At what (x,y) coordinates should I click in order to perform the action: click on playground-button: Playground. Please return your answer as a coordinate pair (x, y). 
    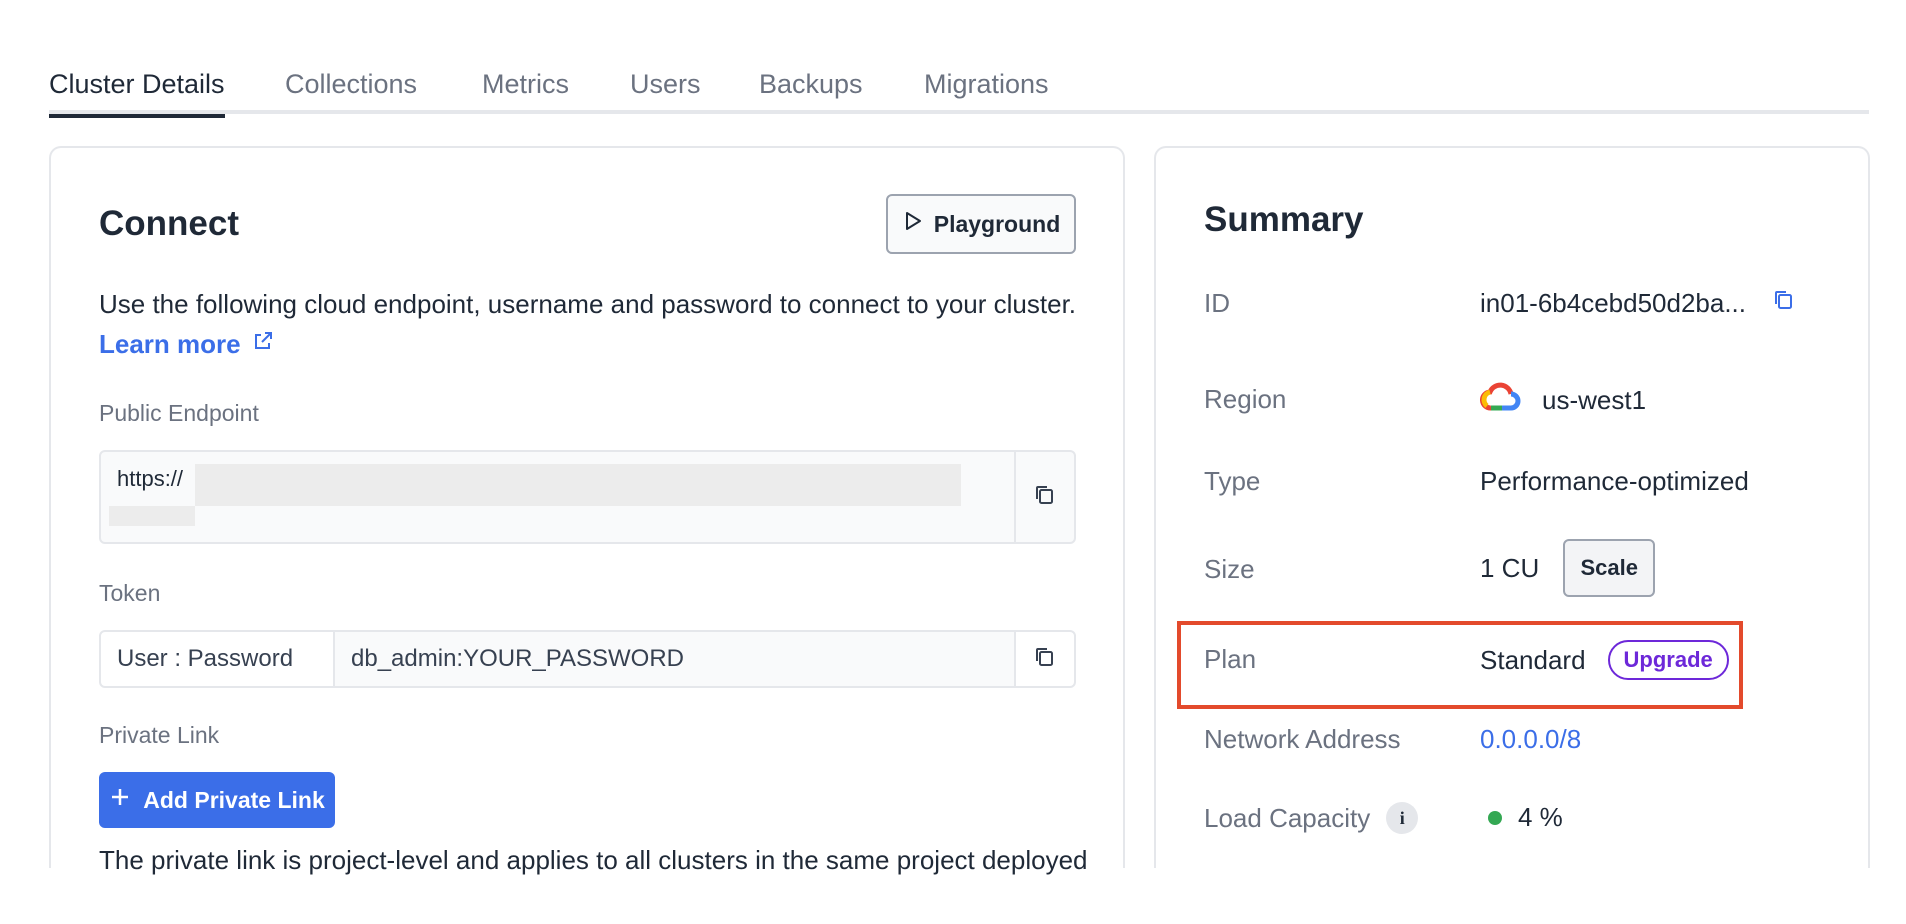
    Looking at the image, I should click on (981, 224).